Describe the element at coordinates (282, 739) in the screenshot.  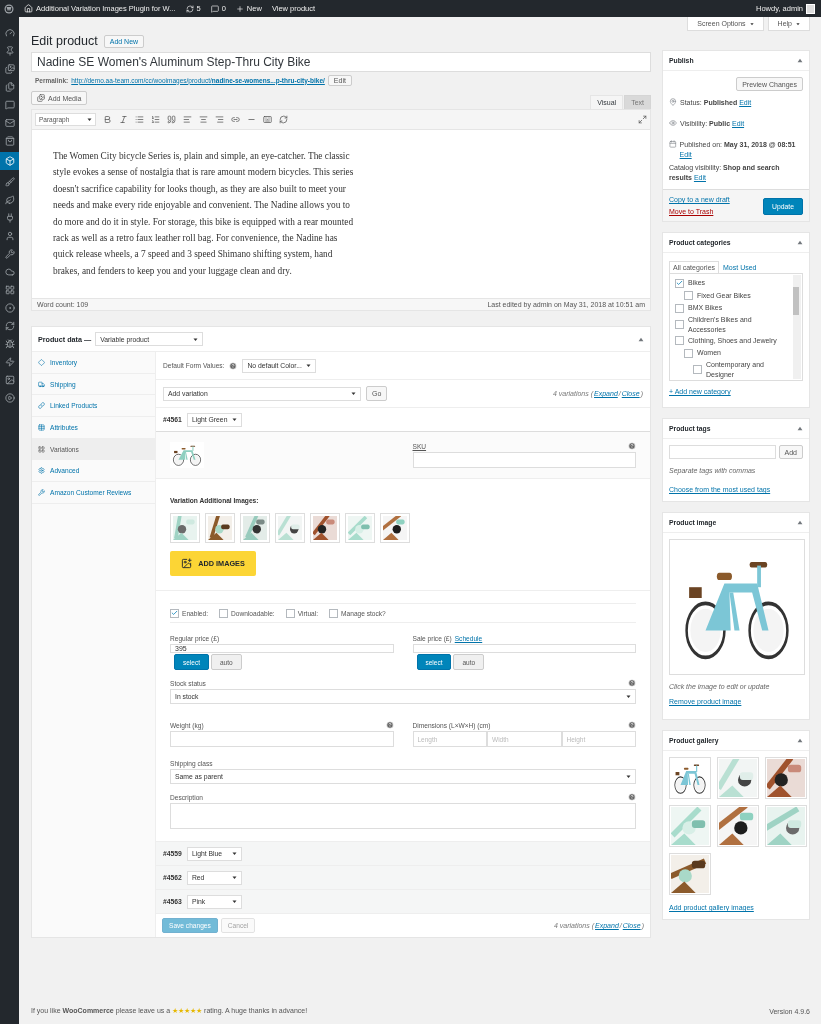
I see `weight-field` at that location.